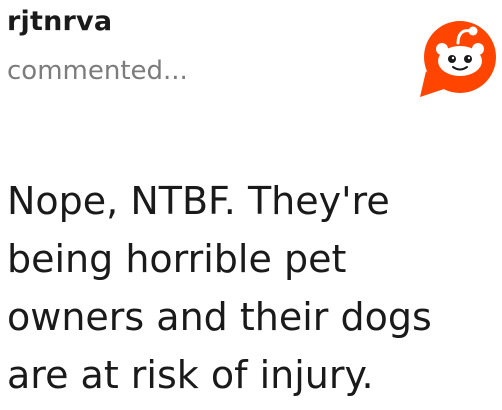 This screenshot has width=502, height=410. Describe the element at coordinates (59, 22) in the screenshot. I see `comment-author: rjtnrva` at that location.